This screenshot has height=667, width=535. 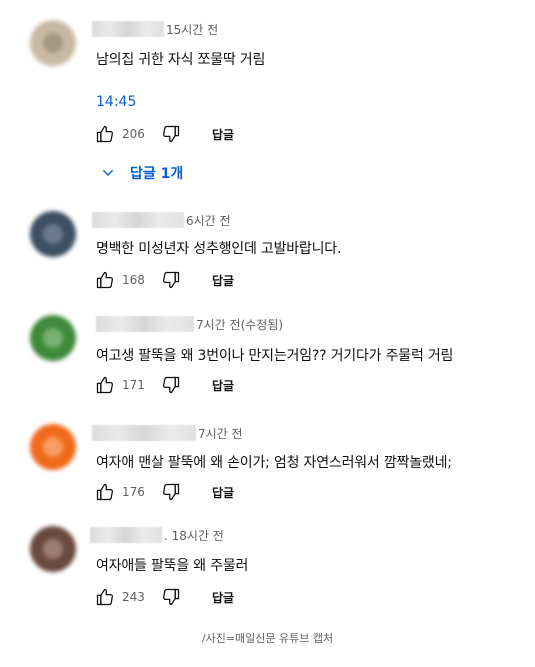 I want to click on comment-meta: . 18시간 전, so click(x=157, y=535).